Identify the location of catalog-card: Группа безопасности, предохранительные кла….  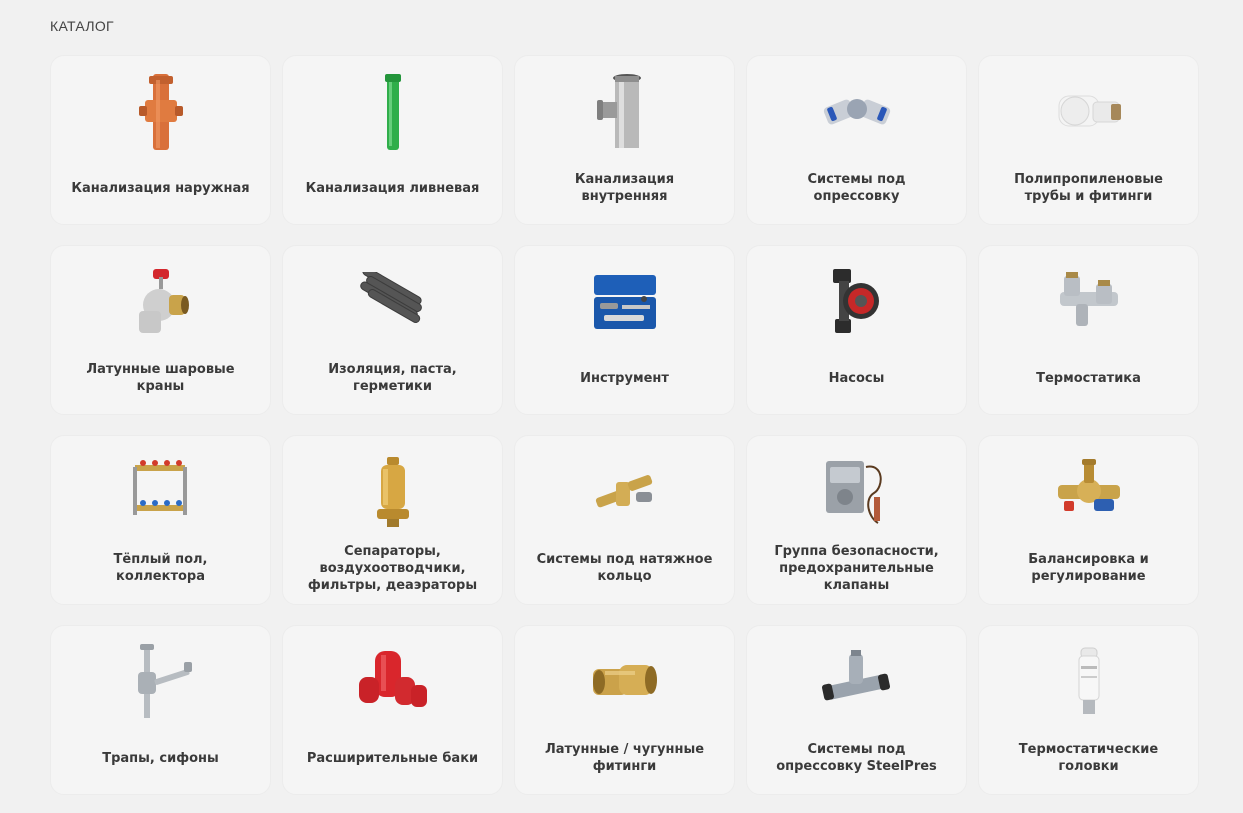
(856, 520).